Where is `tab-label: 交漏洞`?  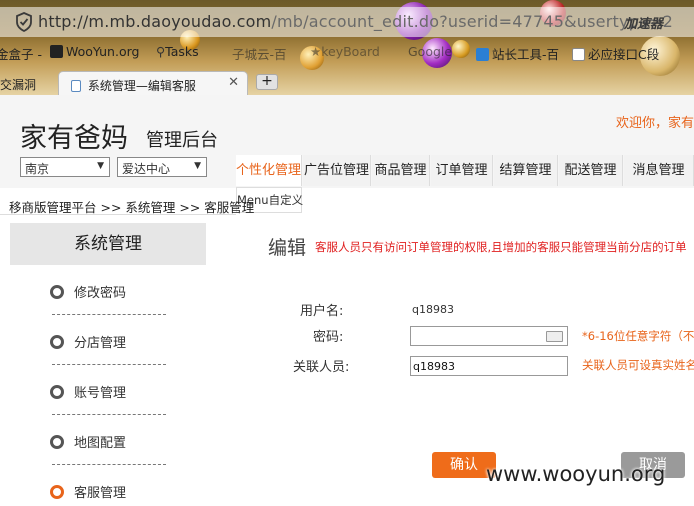
tab-label: 交漏洞 is located at coordinates (18, 85).